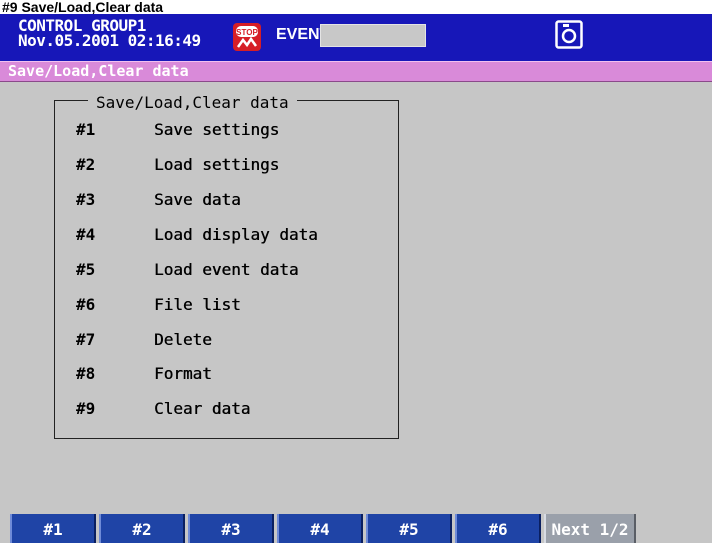  Describe the element at coordinates (53, 528) in the screenshot. I see `softkey-1: #1` at that location.